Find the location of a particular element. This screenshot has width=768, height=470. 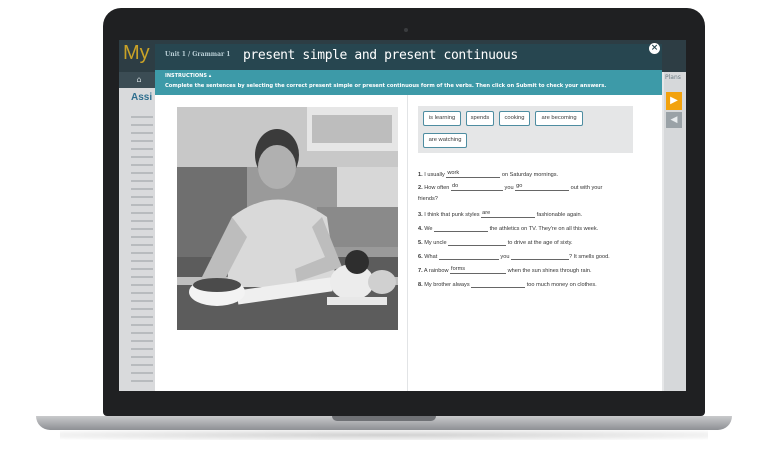

word-chip: cooking is located at coordinates (514, 118).